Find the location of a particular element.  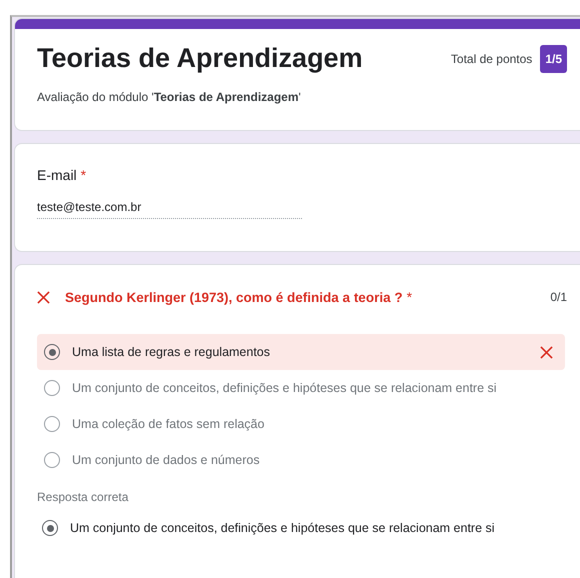

form-description: Avaliação do módulo 'Teorias de Aprendizagem' is located at coordinates (169, 97).